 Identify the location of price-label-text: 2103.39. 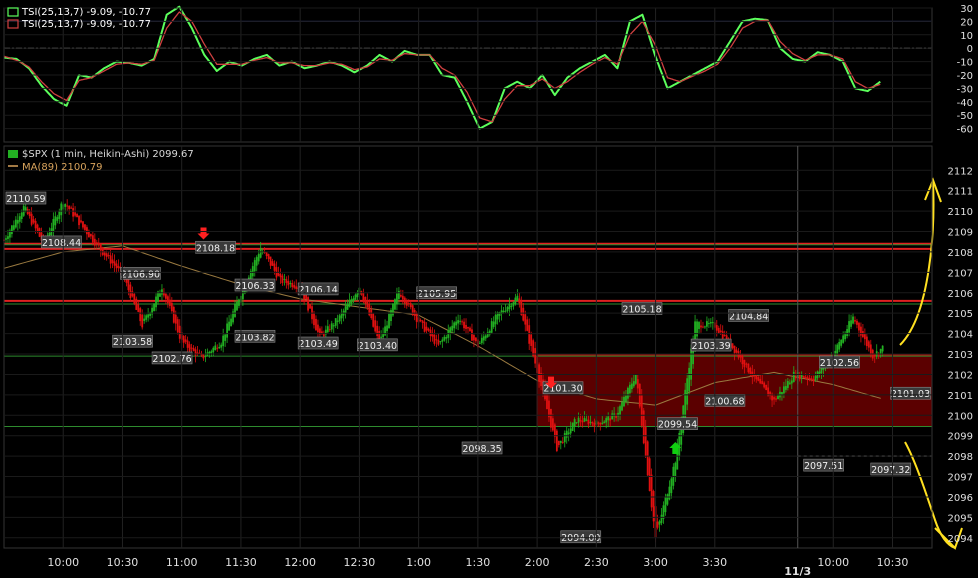
(710, 346).